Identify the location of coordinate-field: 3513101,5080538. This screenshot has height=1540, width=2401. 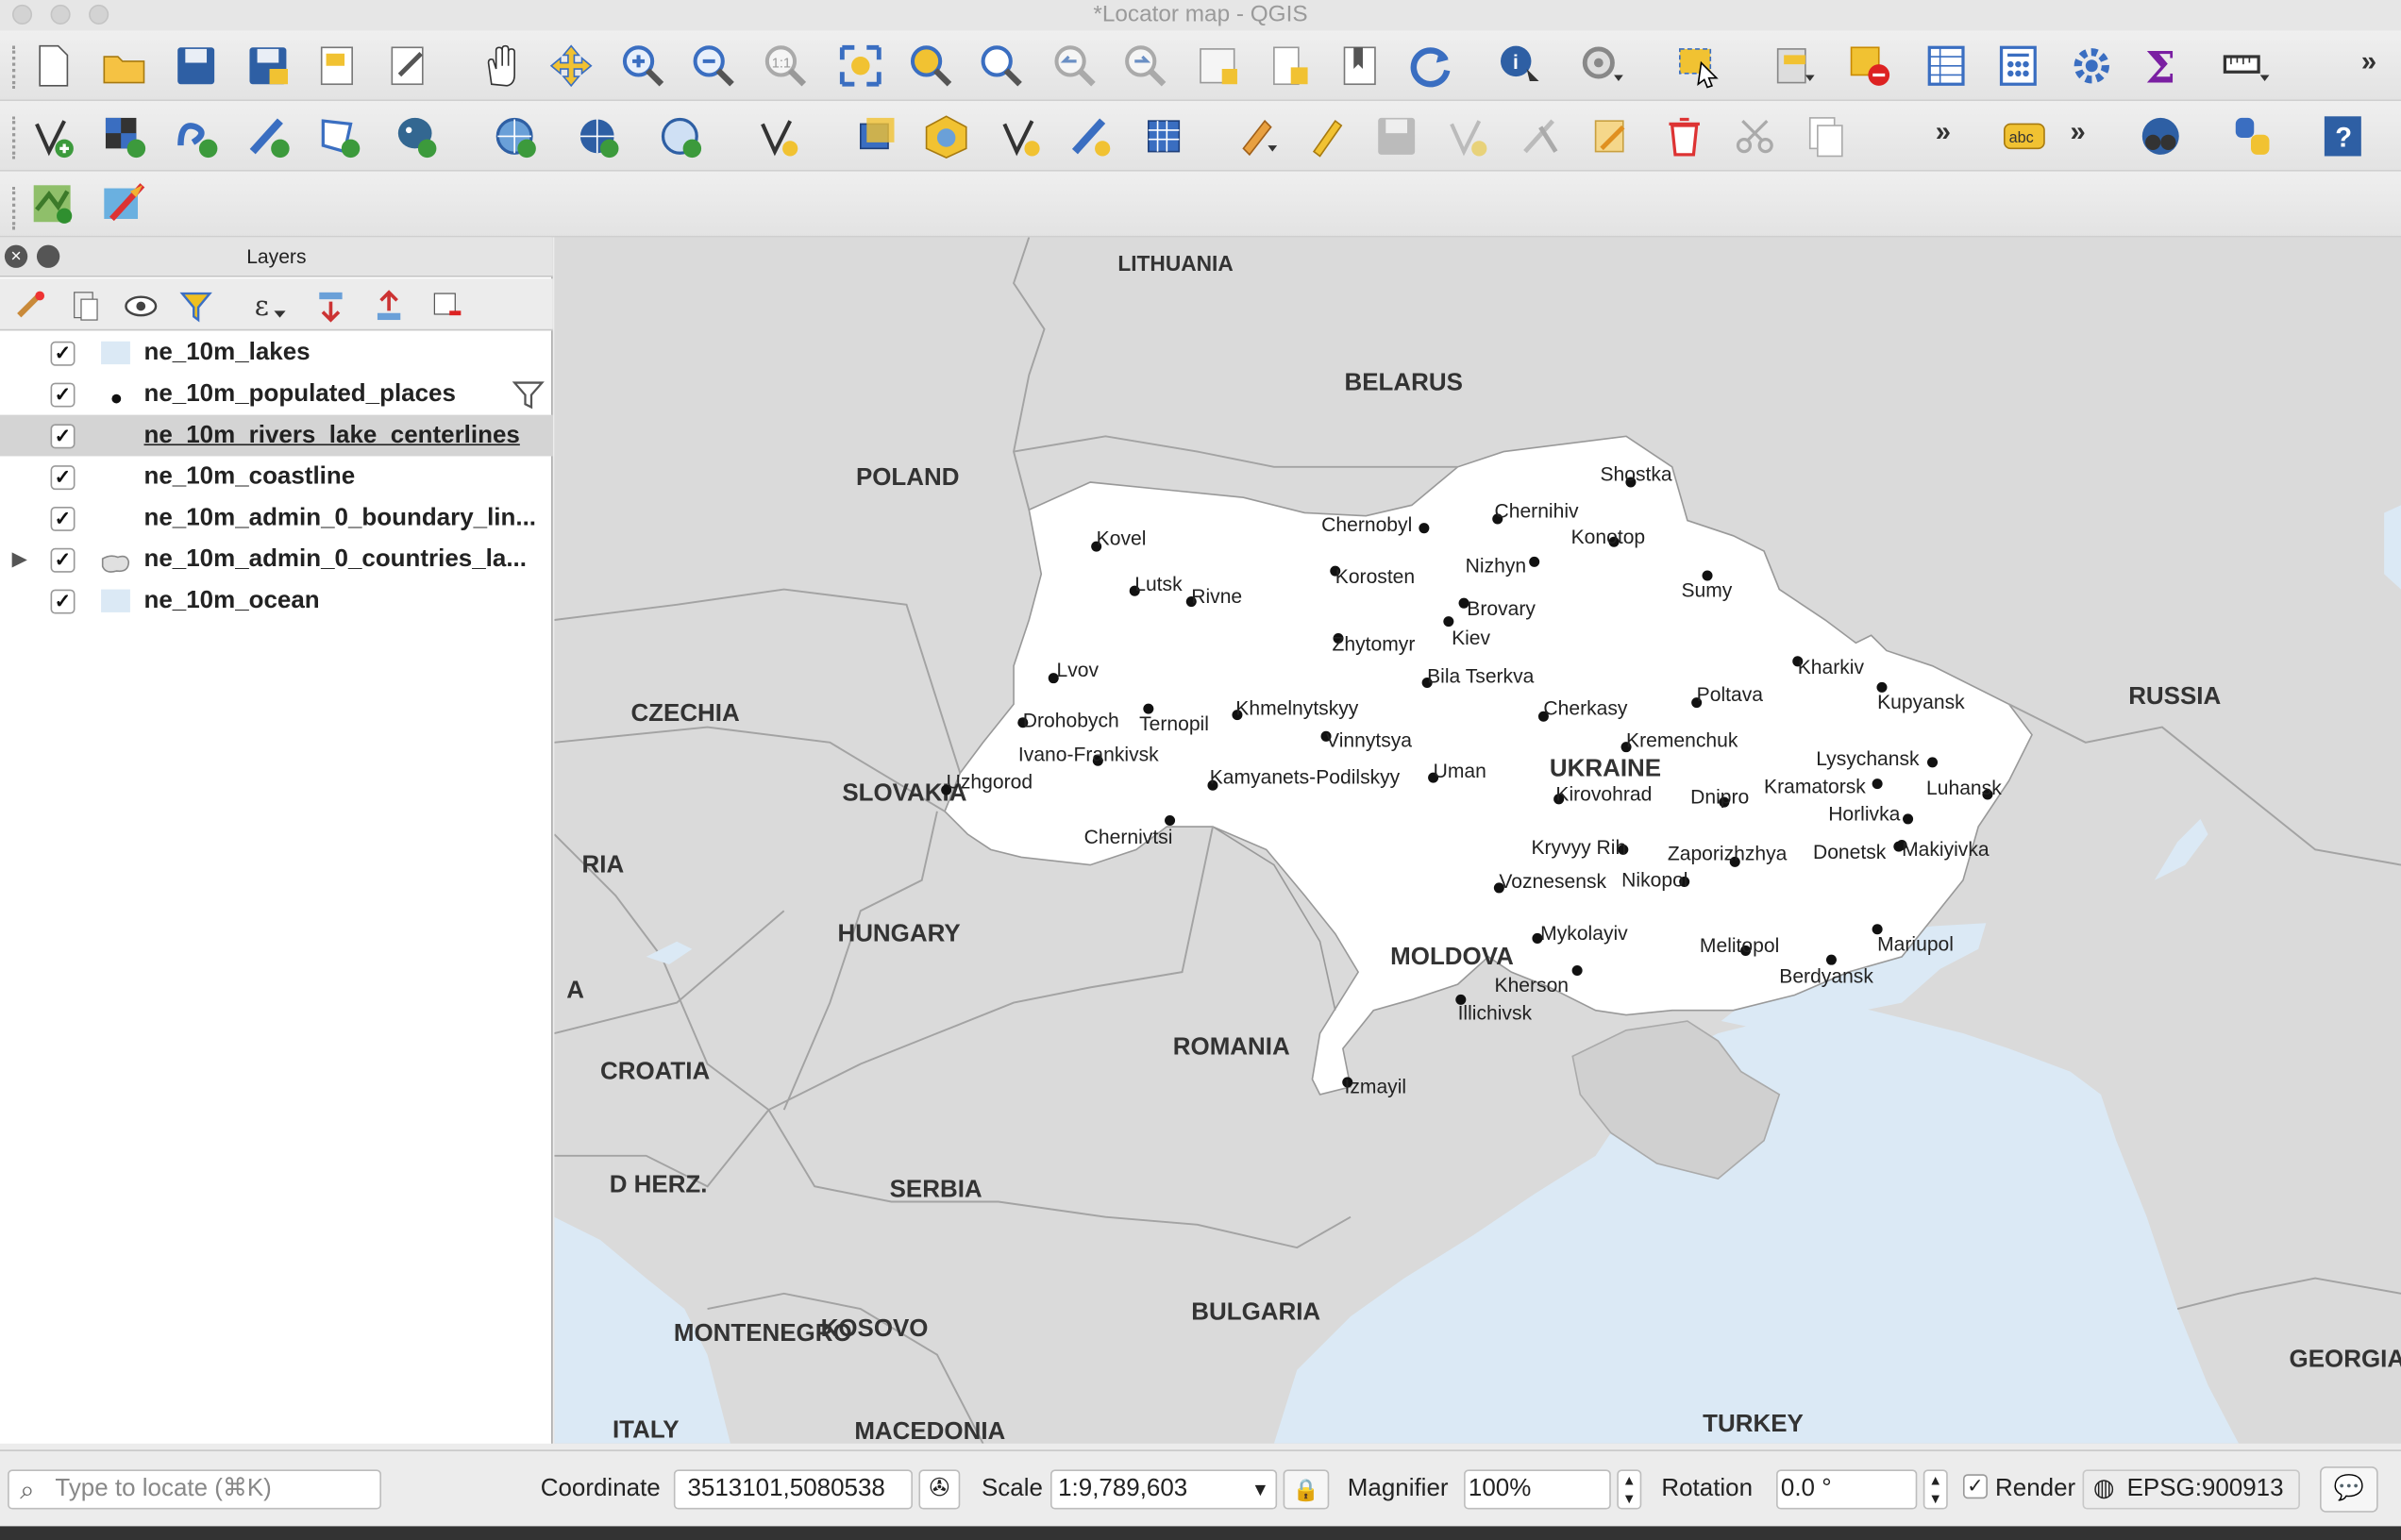
(793, 1489).